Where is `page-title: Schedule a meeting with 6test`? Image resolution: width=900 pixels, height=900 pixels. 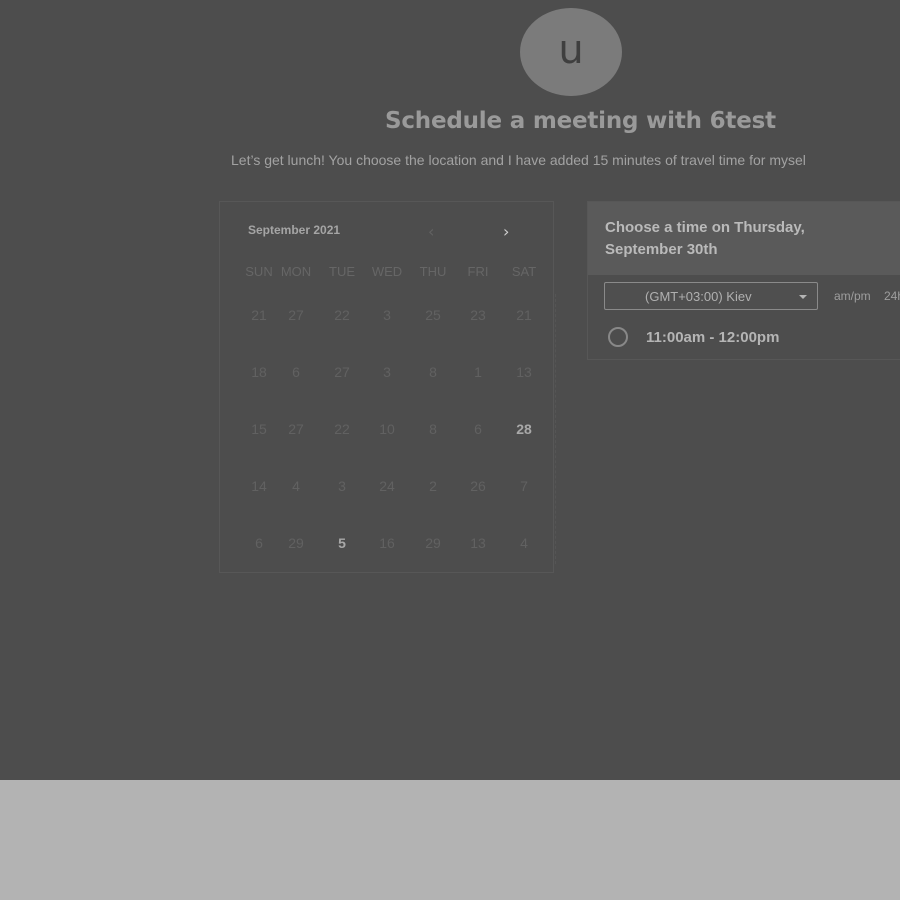
page-title: Schedule a meeting with 6test is located at coordinates (580, 121).